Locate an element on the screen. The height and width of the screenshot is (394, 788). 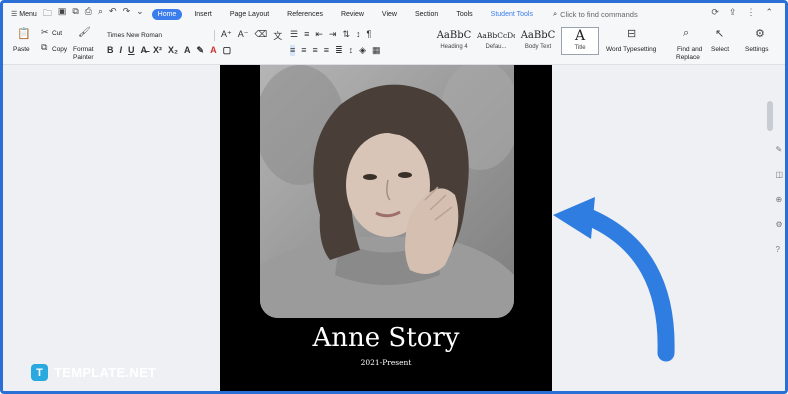
tab-home: Home is located at coordinates (167, 14).